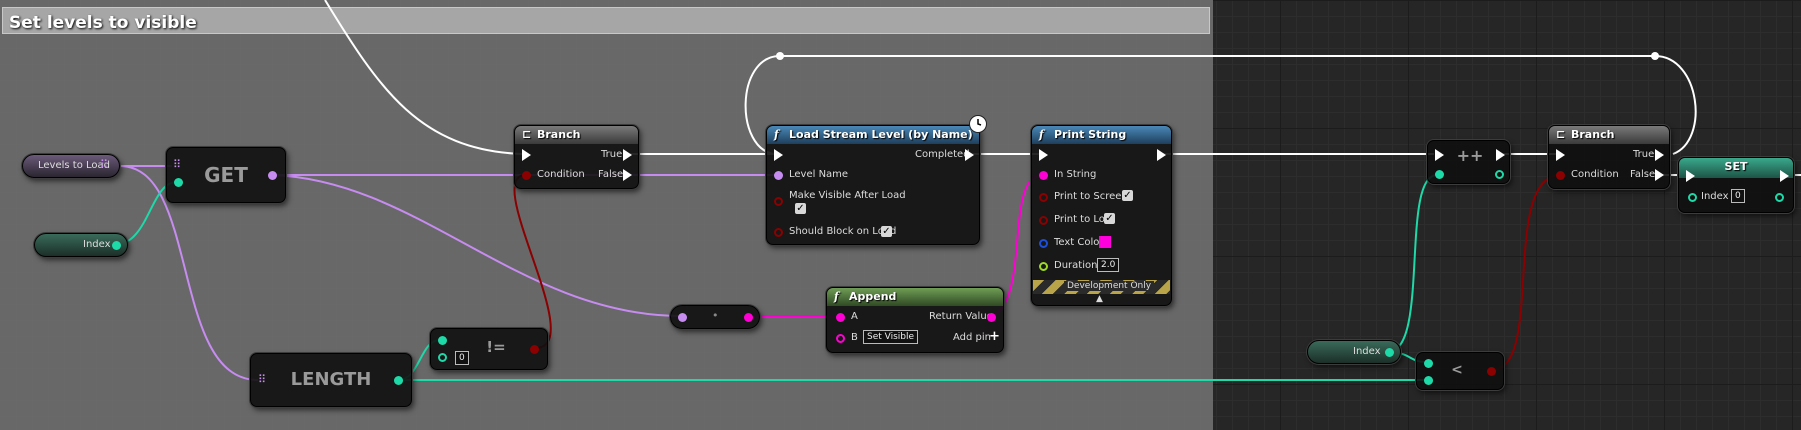 This screenshot has height=430, width=1801. Describe the element at coordinates (1692, 197) in the screenshot. I see `set-index-input-pin` at that location.